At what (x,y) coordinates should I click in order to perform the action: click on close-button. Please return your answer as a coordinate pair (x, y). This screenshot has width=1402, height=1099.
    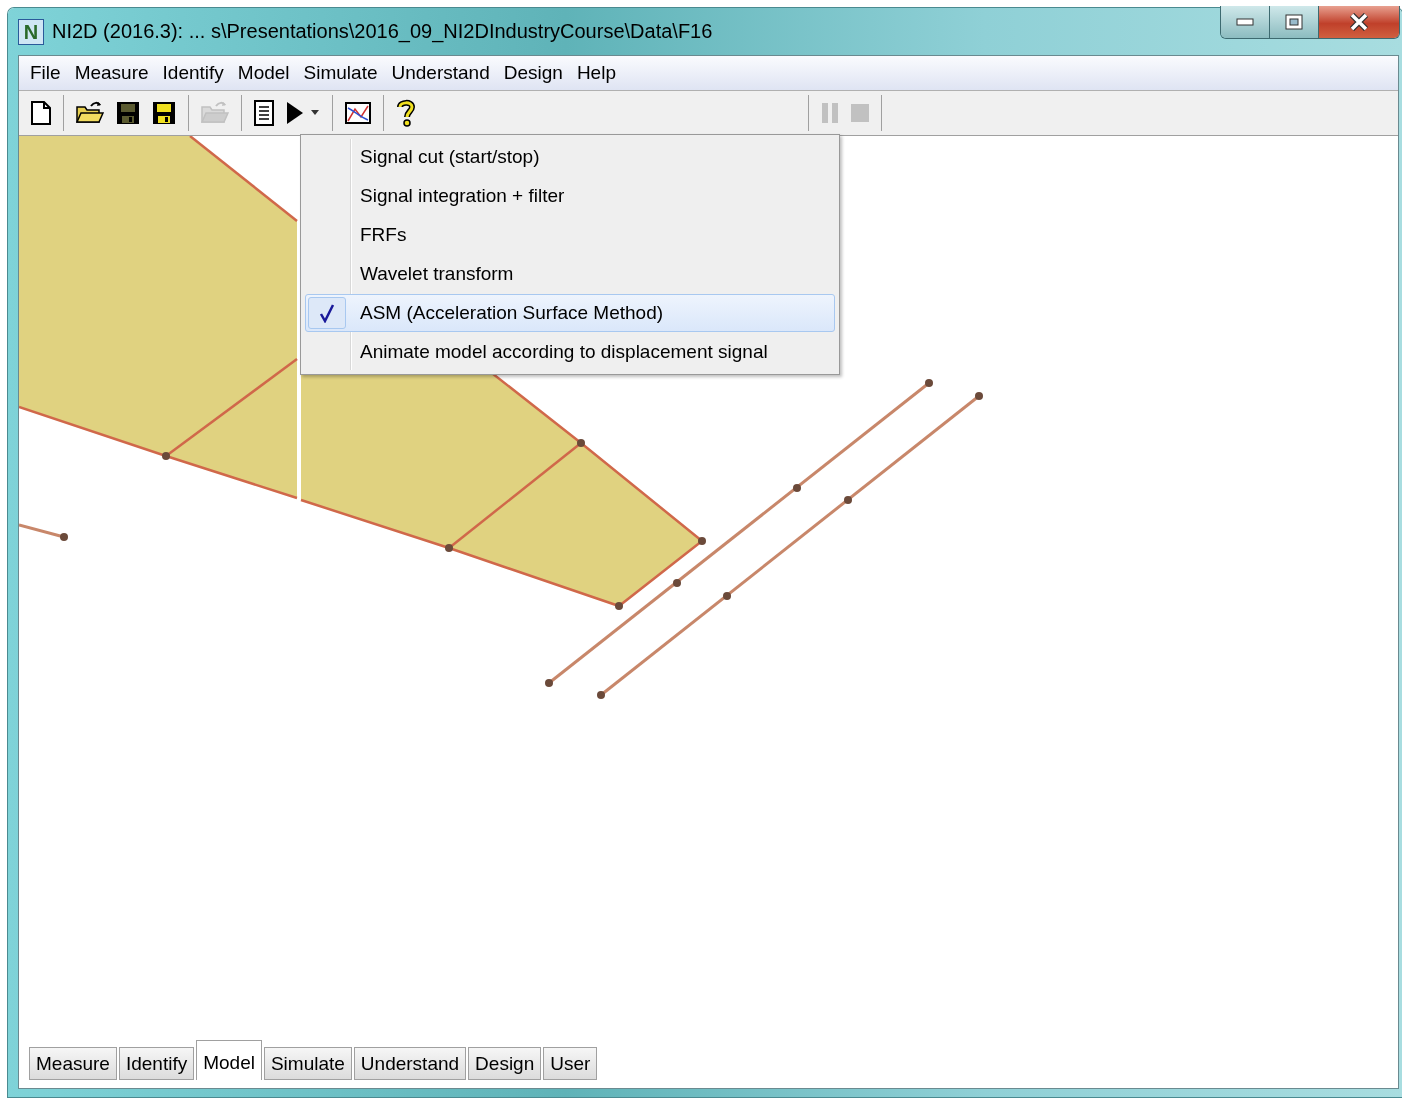
    Looking at the image, I should click on (1359, 22).